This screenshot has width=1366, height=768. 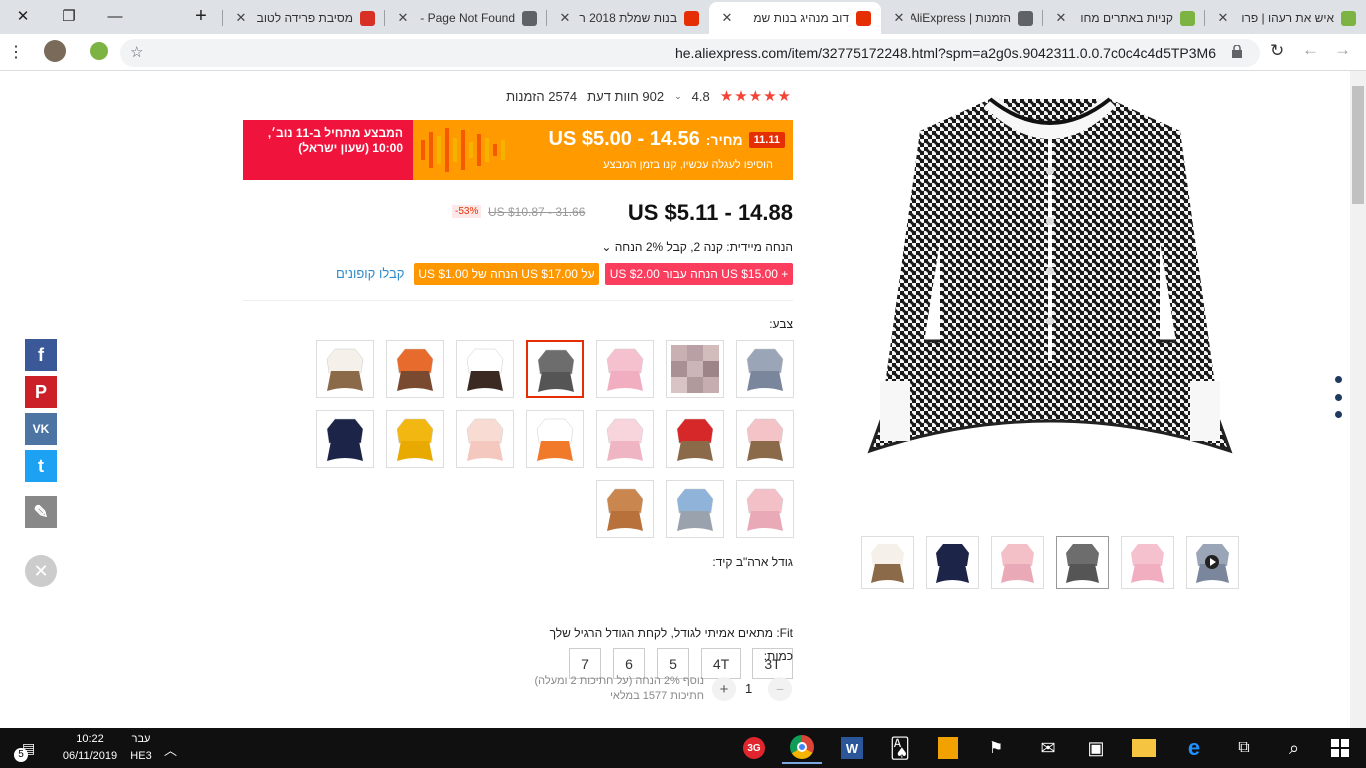 I want to click on reviews-count: 902 חוות דעת, so click(x=625, y=96).